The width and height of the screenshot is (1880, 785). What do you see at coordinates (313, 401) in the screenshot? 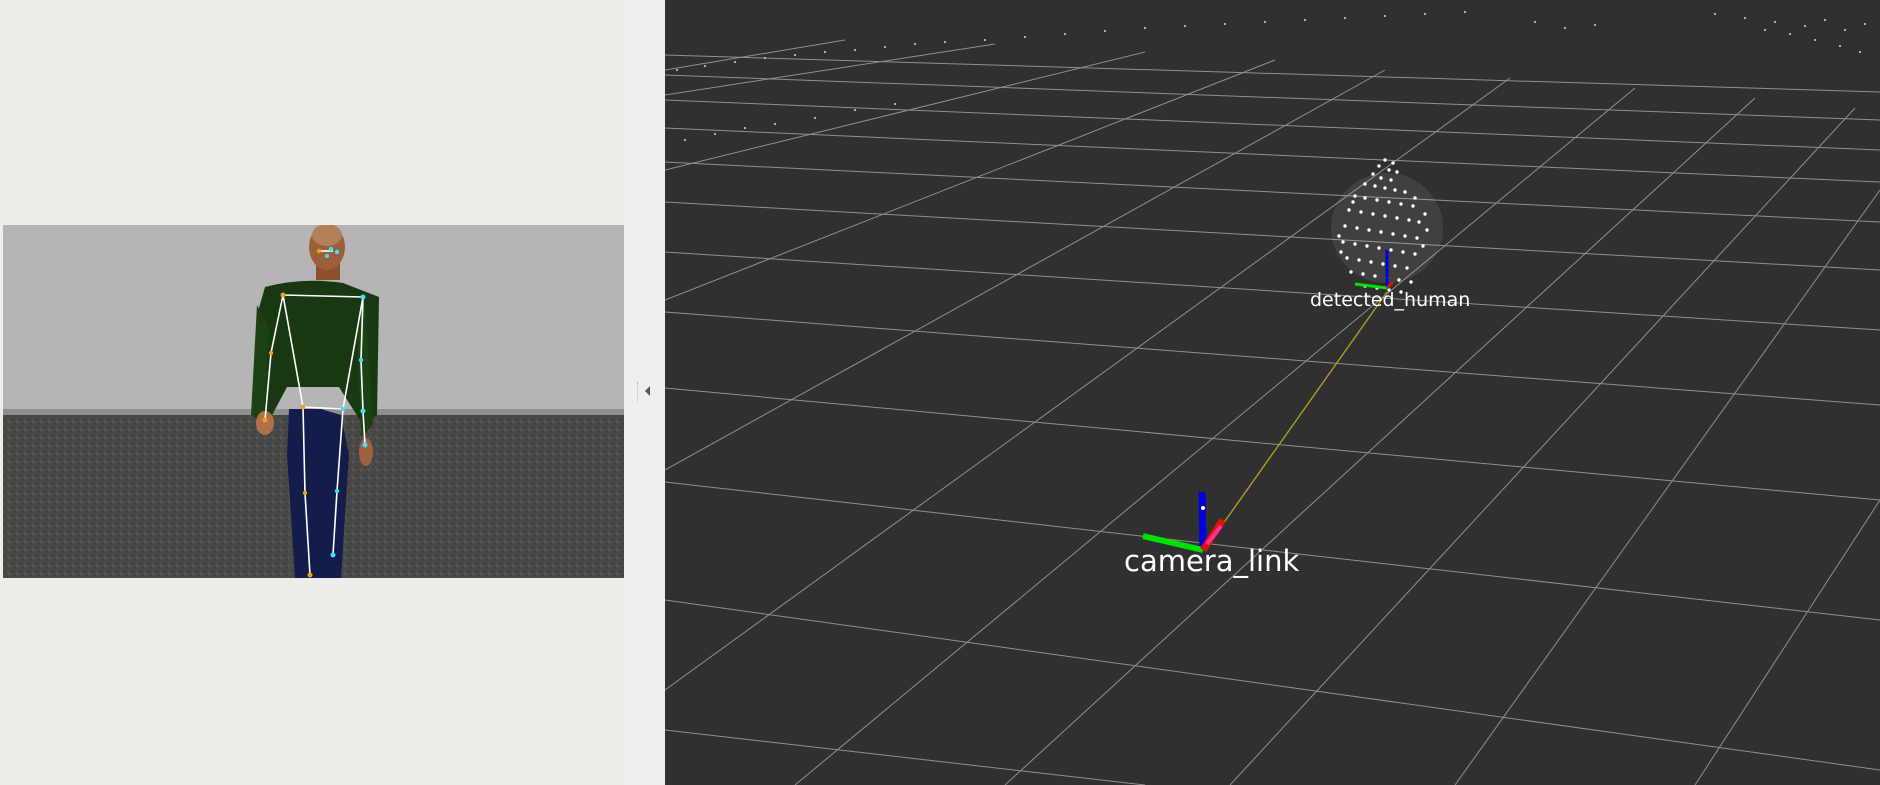
I see `camera-image` at bounding box center [313, 401].